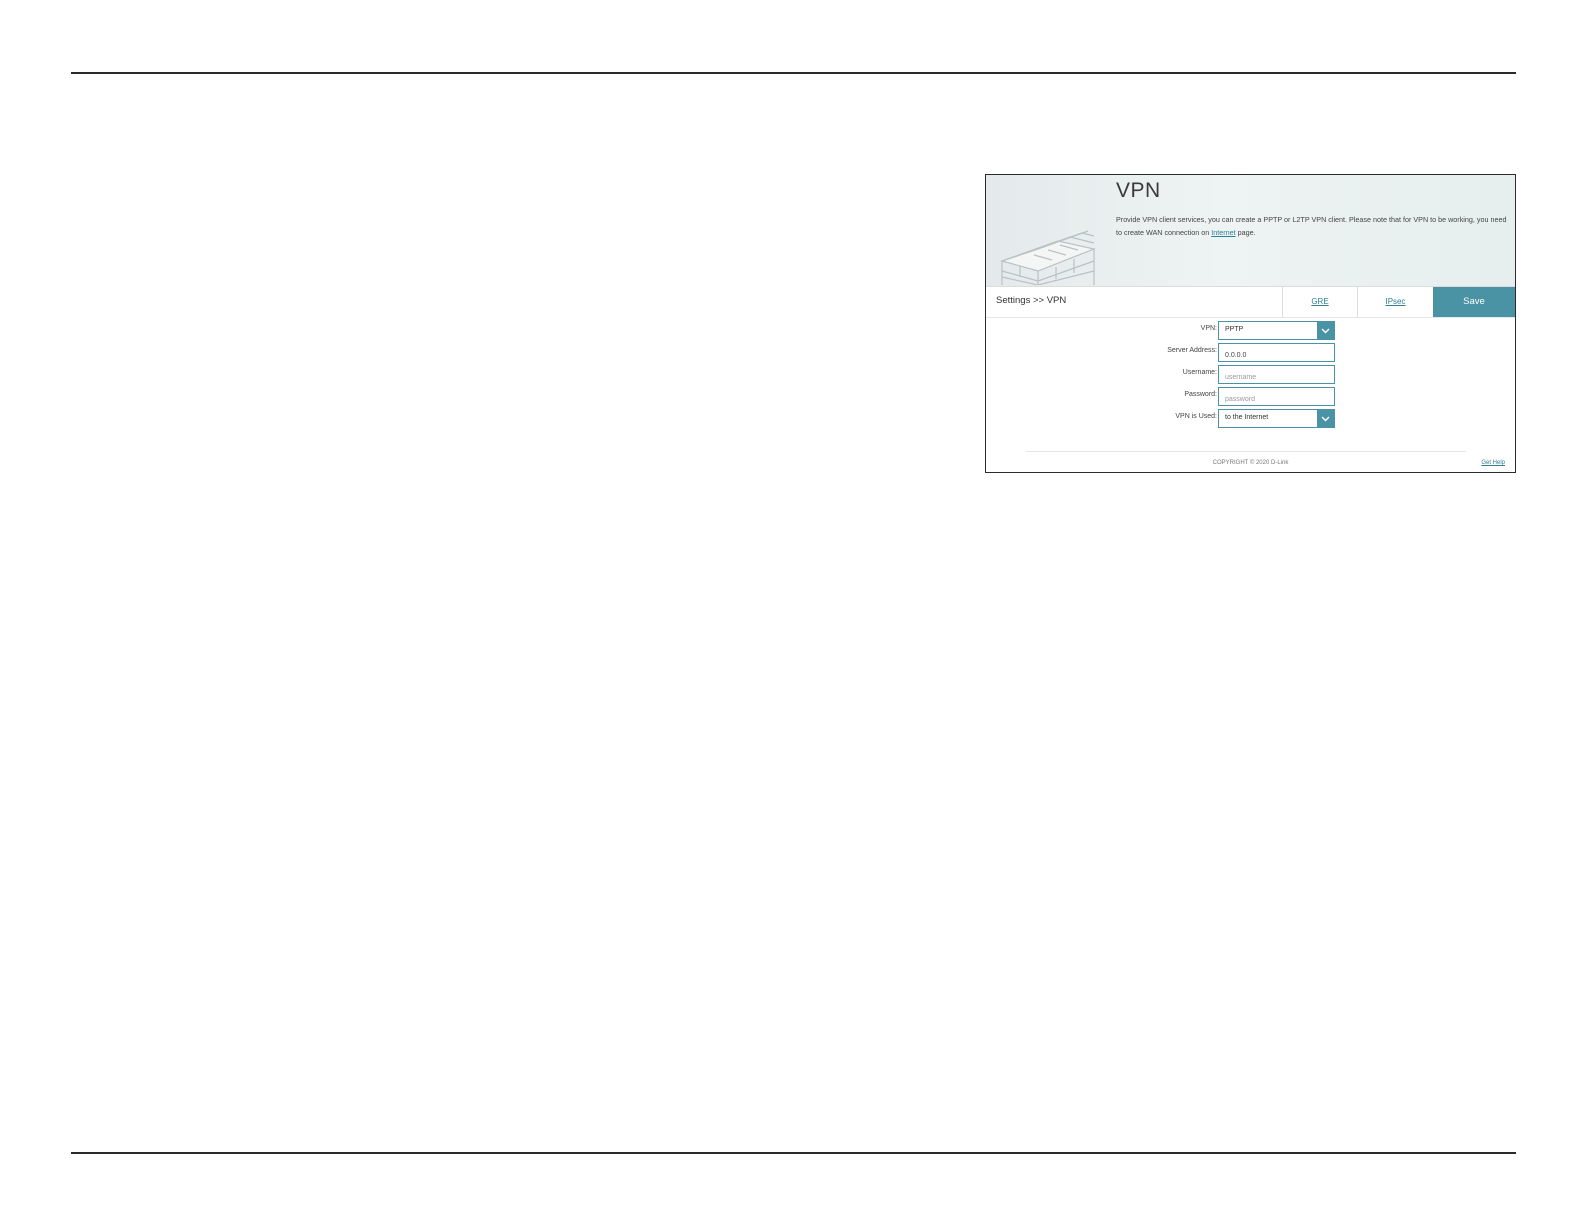 The width and height of the screenshot is (1584, 1224). Describe the element at coordinates (1196, 416) in the screenshot. I see `vpn-is-used-label: VPN is Used:` at that location.